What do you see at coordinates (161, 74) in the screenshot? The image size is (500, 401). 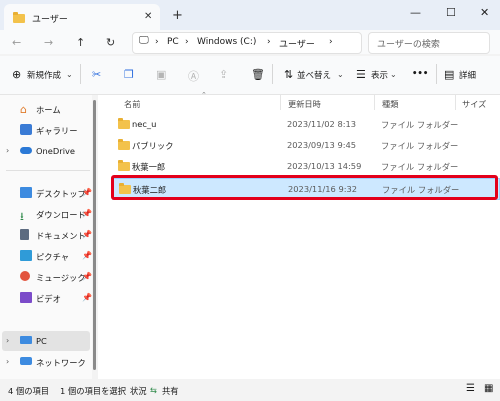 I see `paste-icon: ▣` at bounding box center [161, 74].